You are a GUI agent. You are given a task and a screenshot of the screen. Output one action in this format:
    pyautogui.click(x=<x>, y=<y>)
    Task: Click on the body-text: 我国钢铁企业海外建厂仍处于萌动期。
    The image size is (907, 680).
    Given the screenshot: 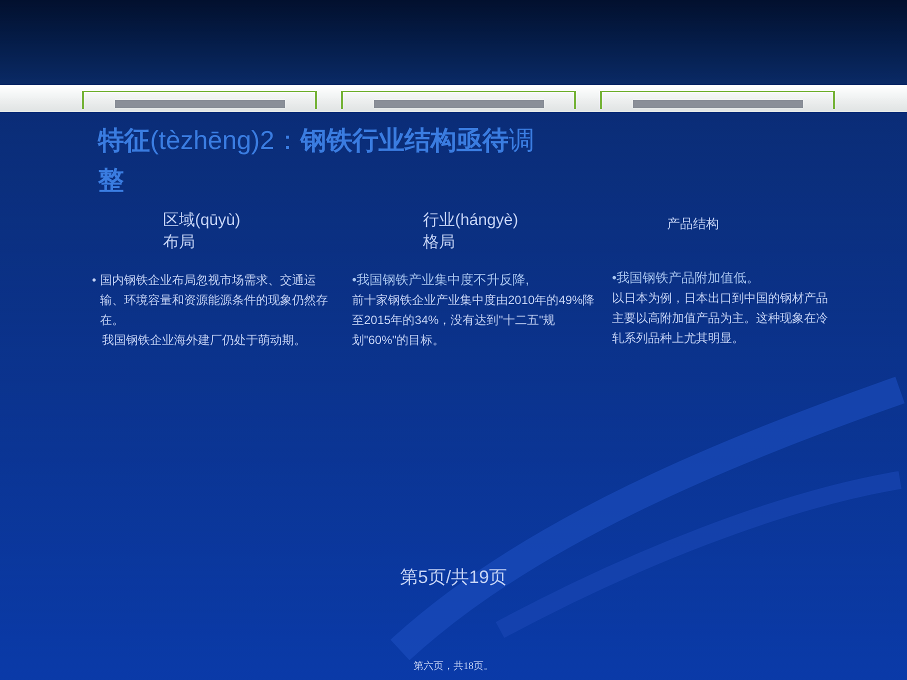 What is the action you would take?
    pyautogui.click(x=203, y=340)
    